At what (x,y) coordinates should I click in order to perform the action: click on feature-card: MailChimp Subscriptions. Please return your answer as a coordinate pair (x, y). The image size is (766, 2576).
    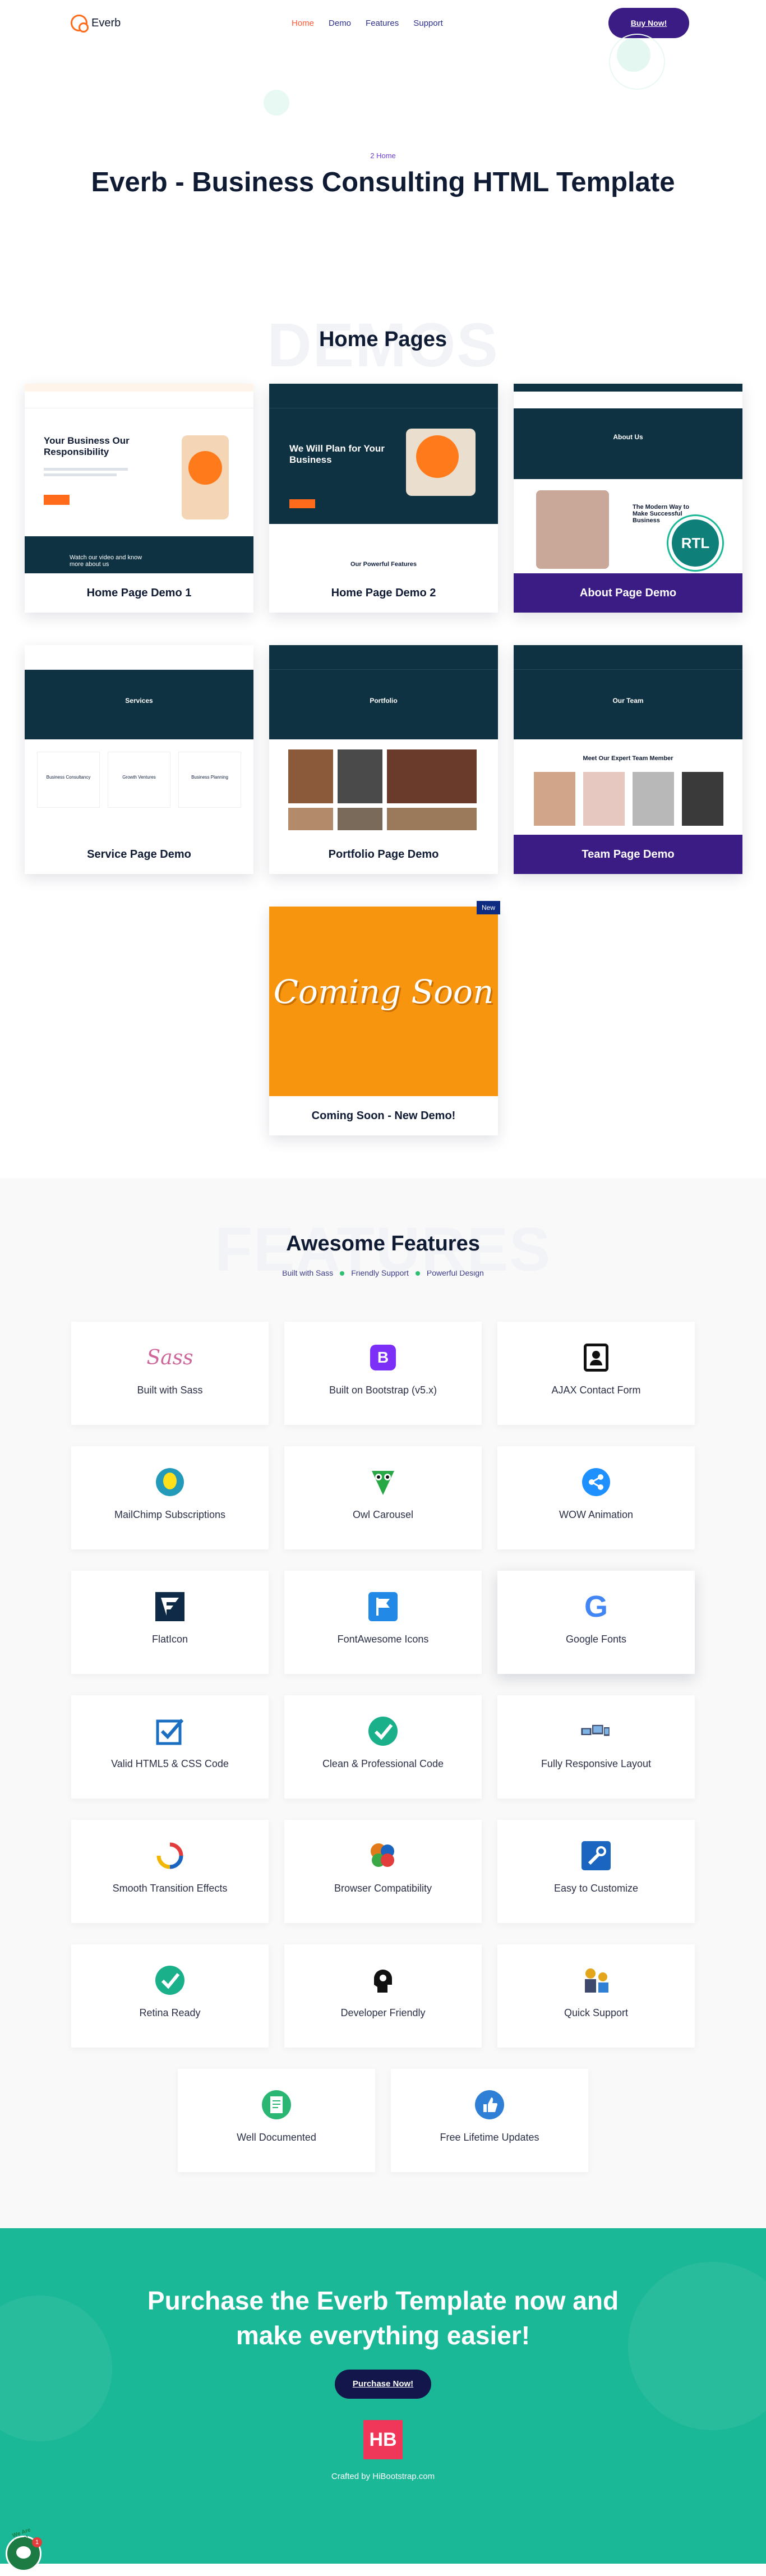
    Looking at the image, I should click on (170, 1498).